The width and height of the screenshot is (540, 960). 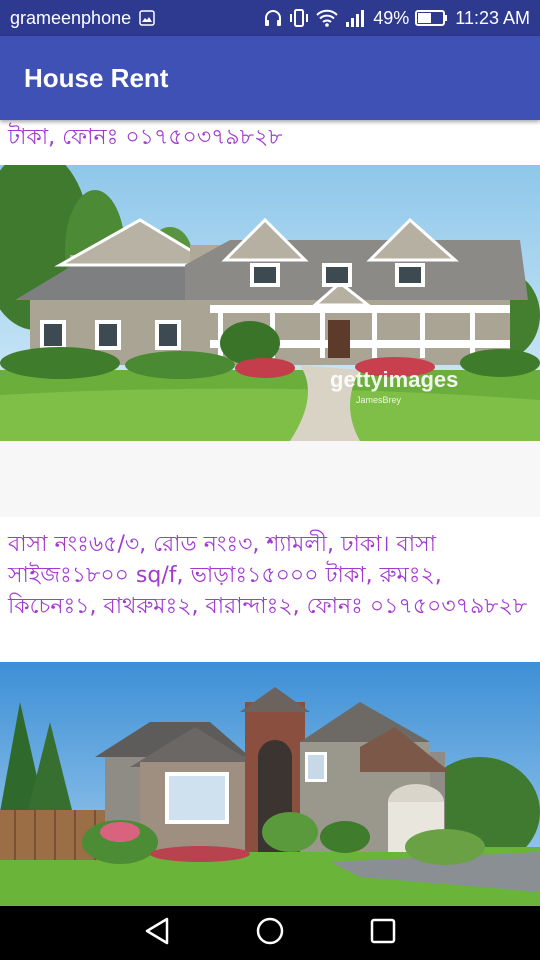 What do you see at coordinates (96, 77) in the screenshot?
I see `app-title: House Rent` at bounding box center [96, 77].